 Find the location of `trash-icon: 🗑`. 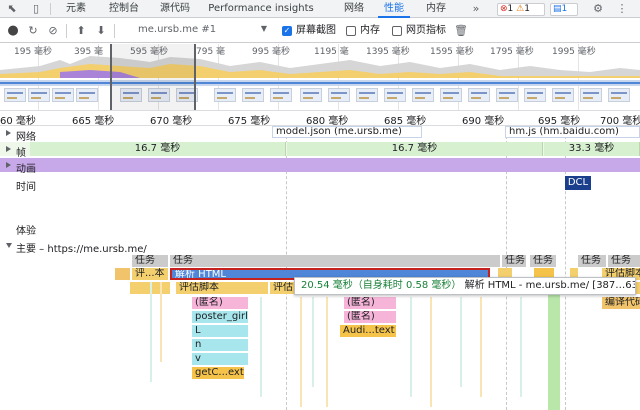

trash-icon: 🗑 is located at coordinates (461, 31).